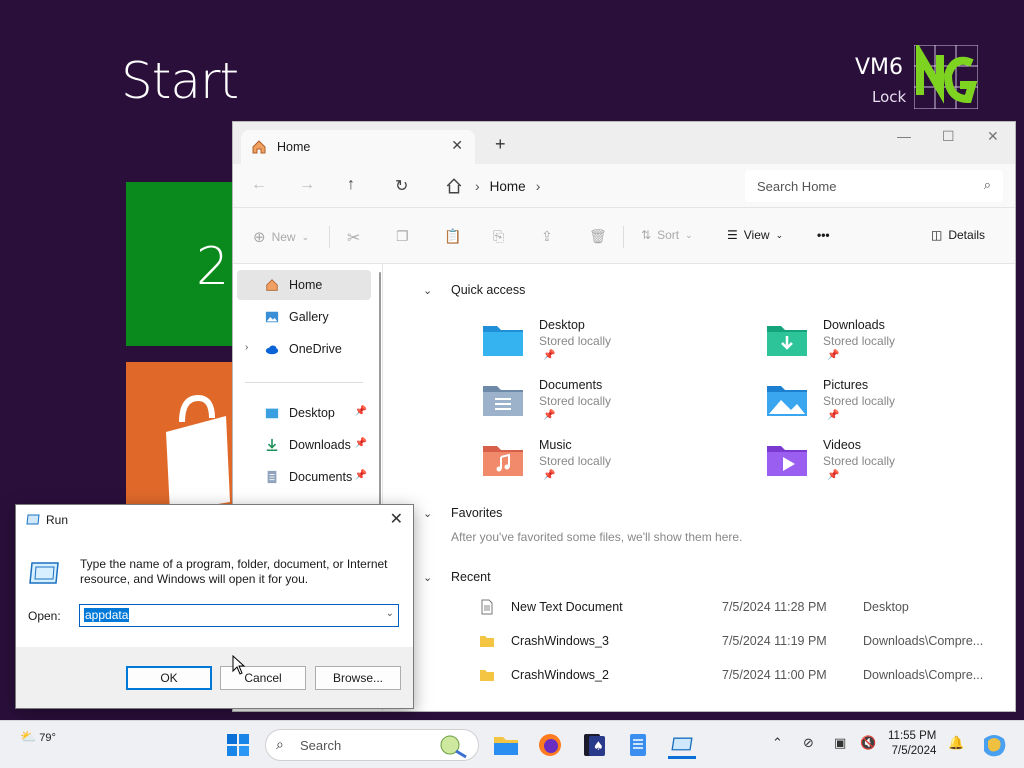 The height and width of the screenshot is (768, 1024). Describe the element at coordinates (294, 147) in the screenshot. I see `tab-label: Home` at that location.